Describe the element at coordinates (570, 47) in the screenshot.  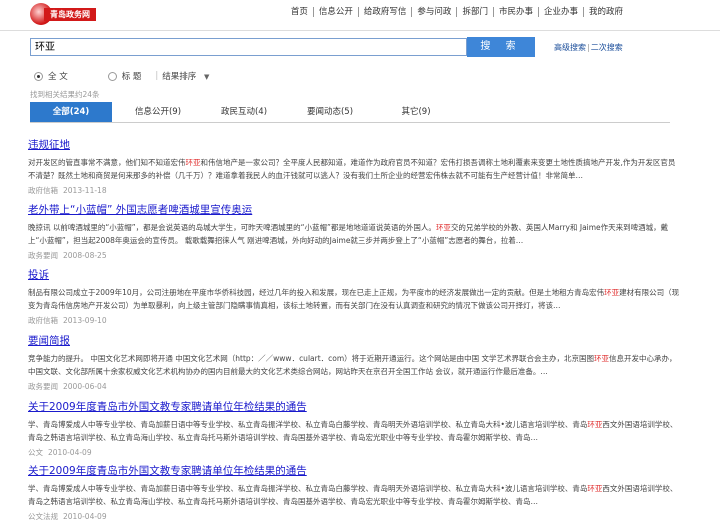
I see `advanced-search-link: 高级搜索` at that location.